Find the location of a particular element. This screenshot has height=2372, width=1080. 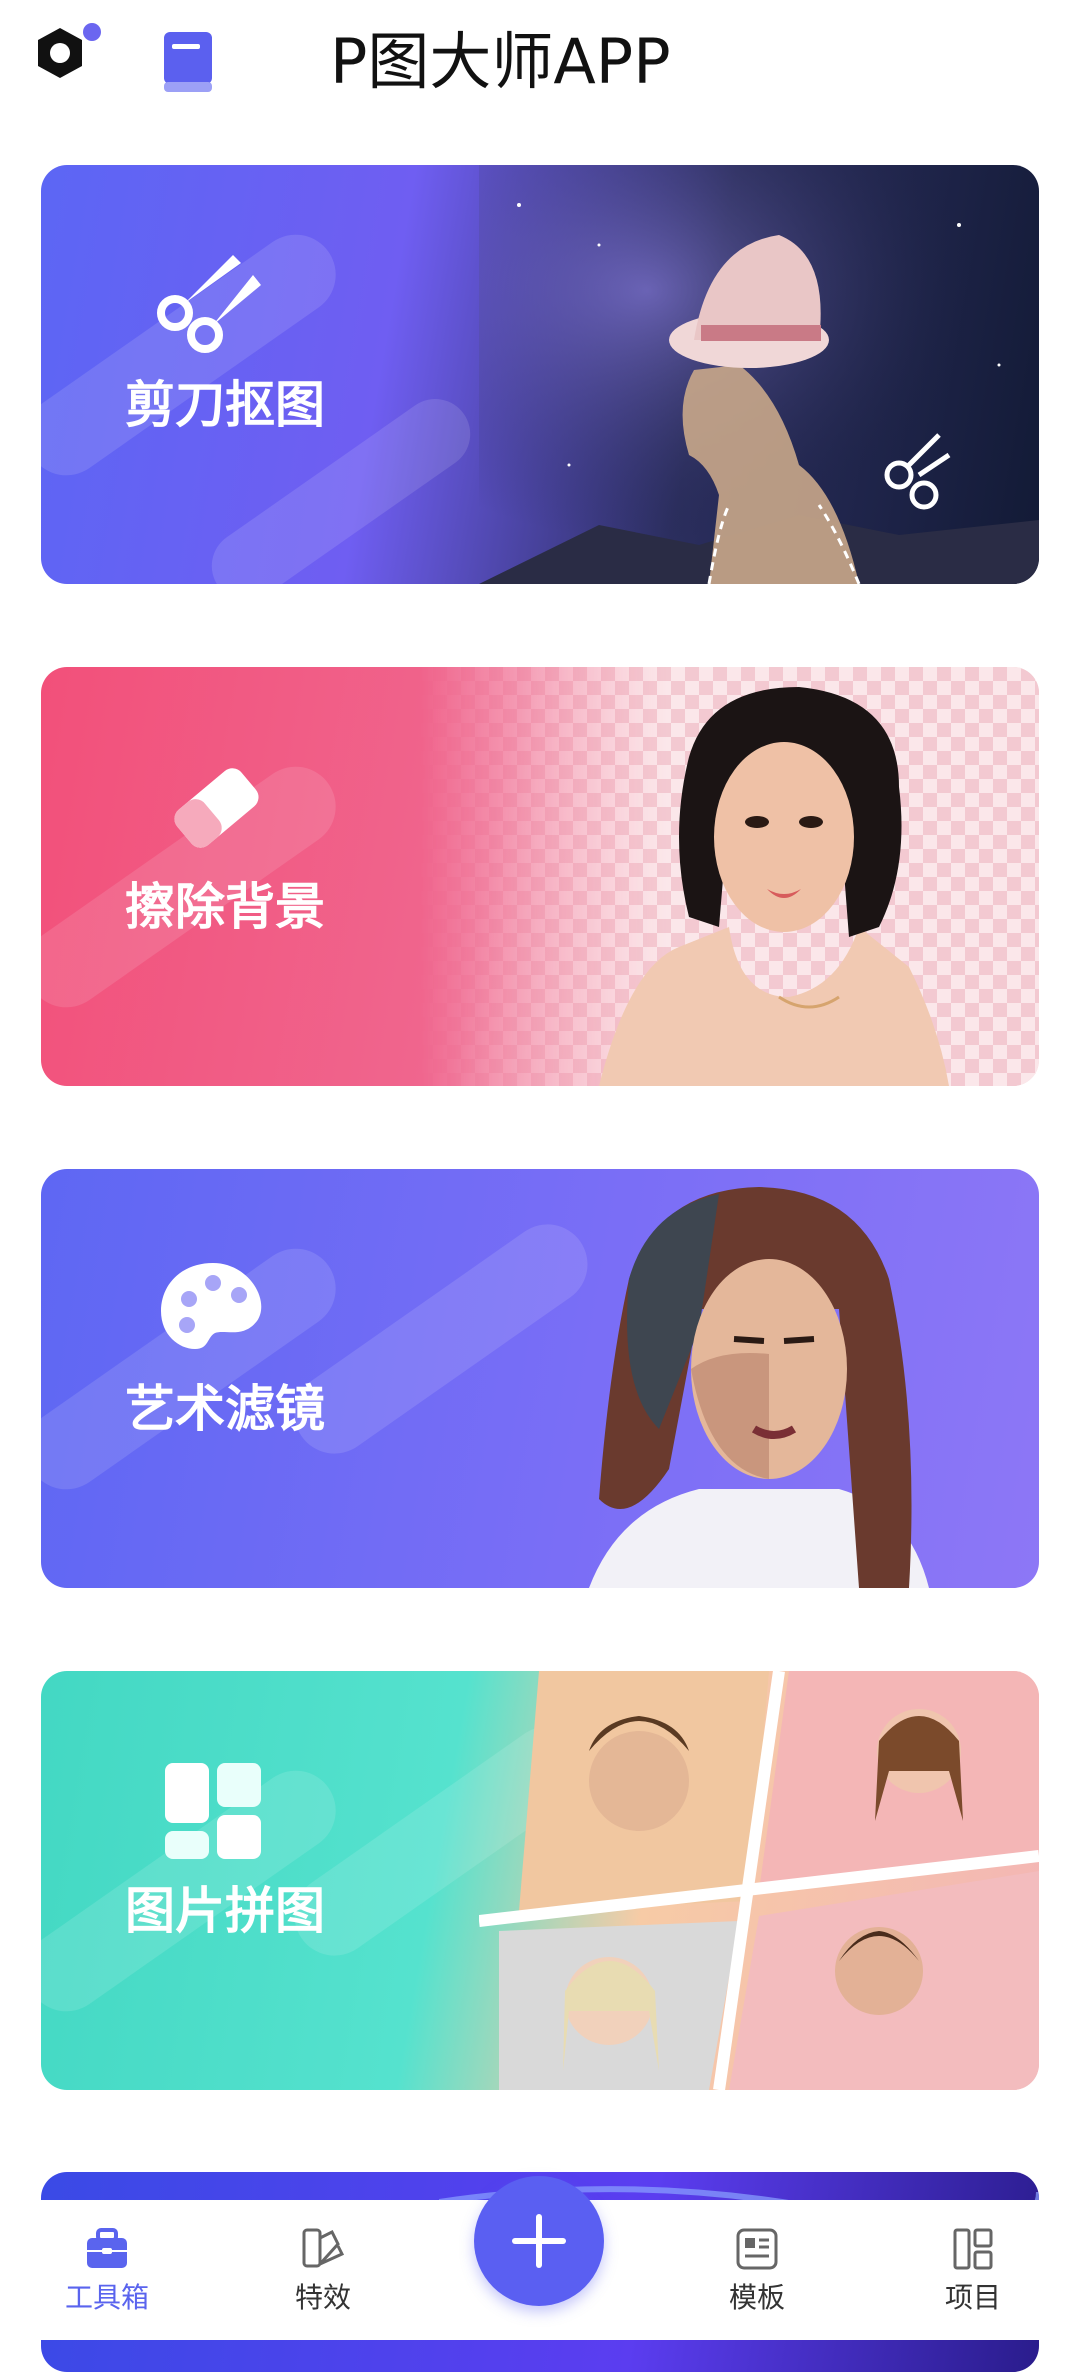

collage-photos-illustration is located at coordinates (759, 1880).